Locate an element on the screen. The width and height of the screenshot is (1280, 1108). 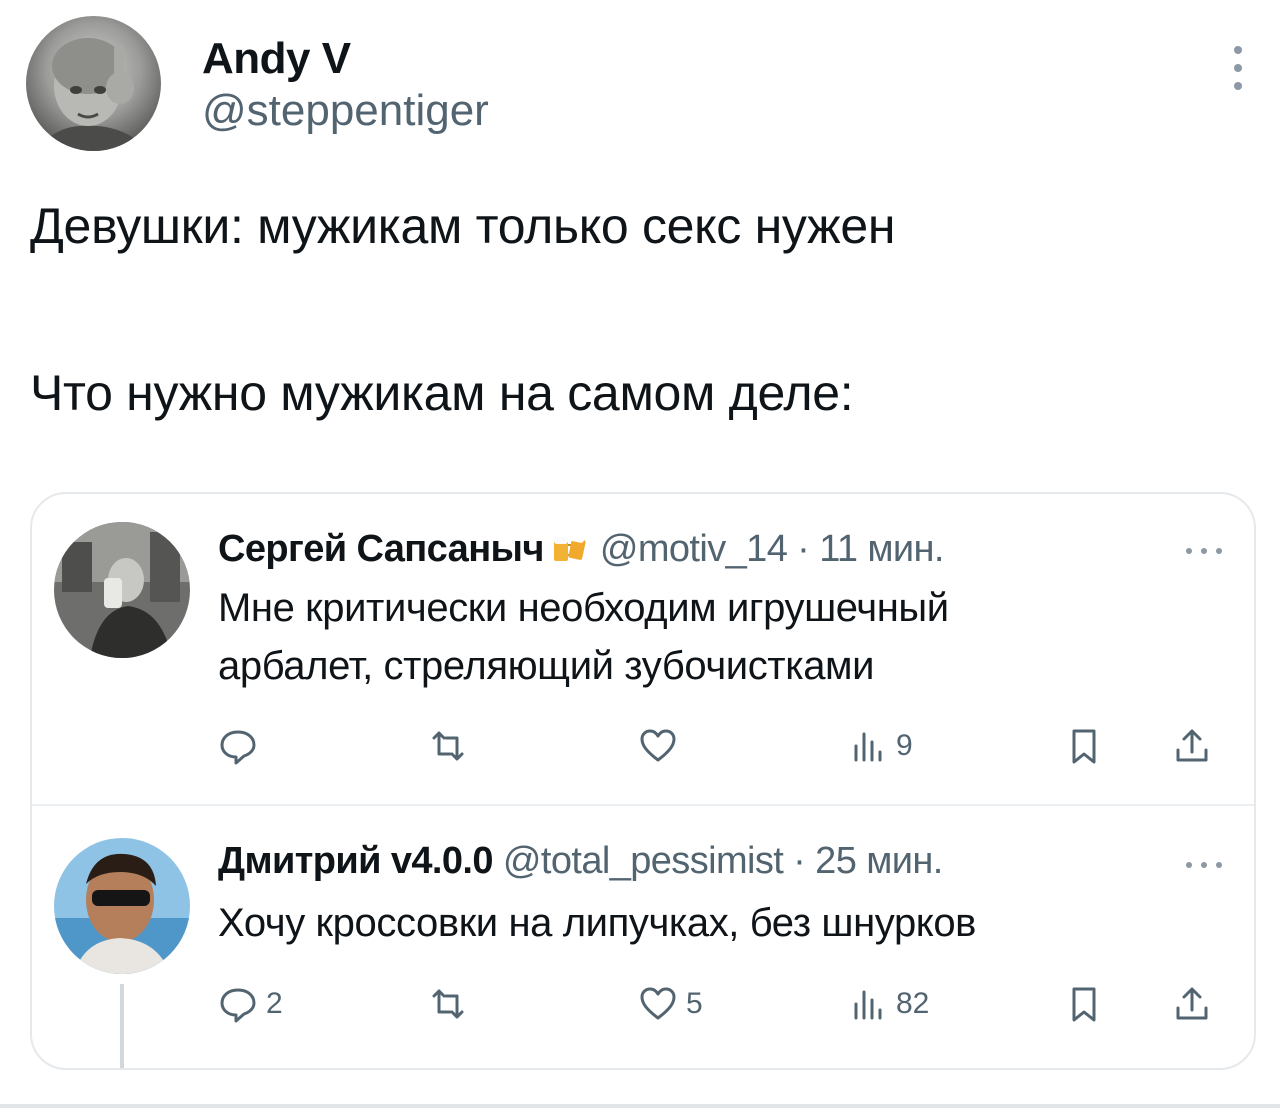
beer-mugs-icon is located at coordinates (570, 549).